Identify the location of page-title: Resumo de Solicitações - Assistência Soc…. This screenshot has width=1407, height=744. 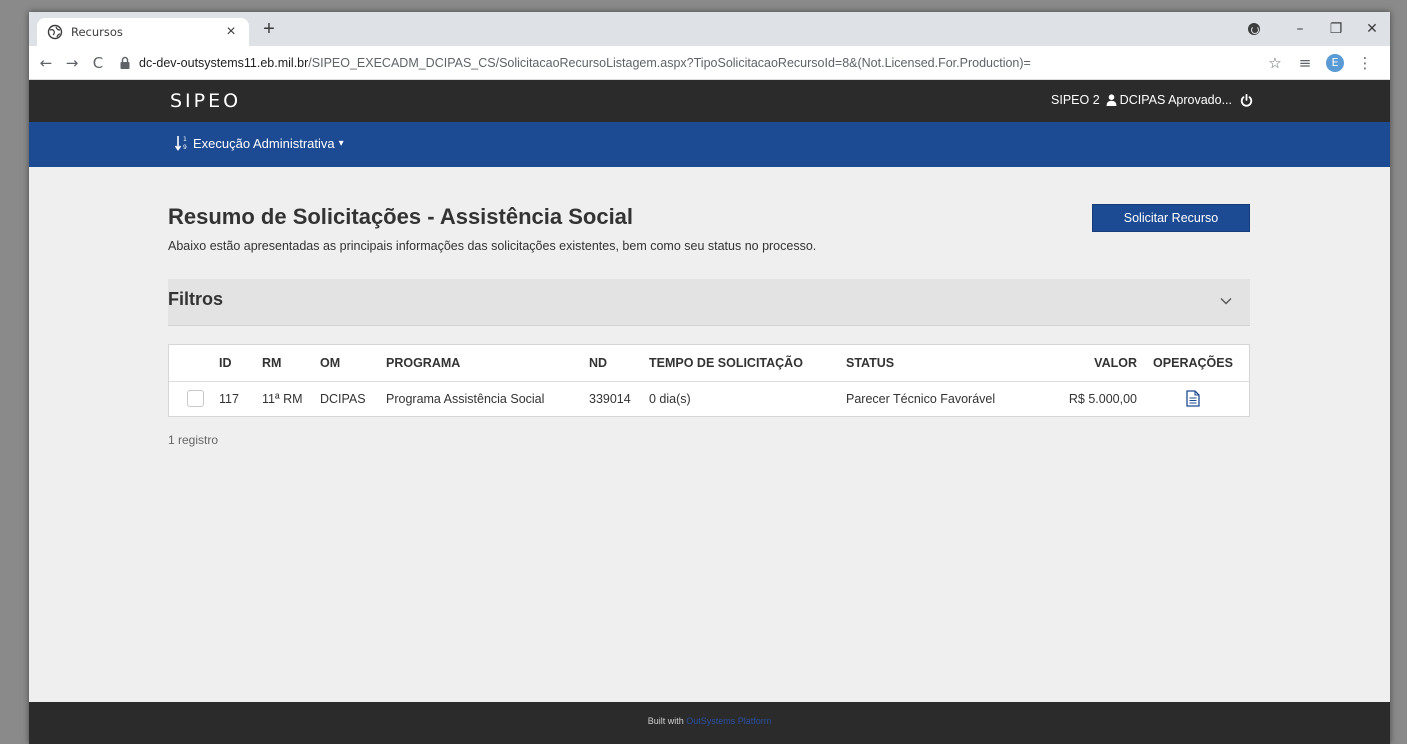
(401, 216).